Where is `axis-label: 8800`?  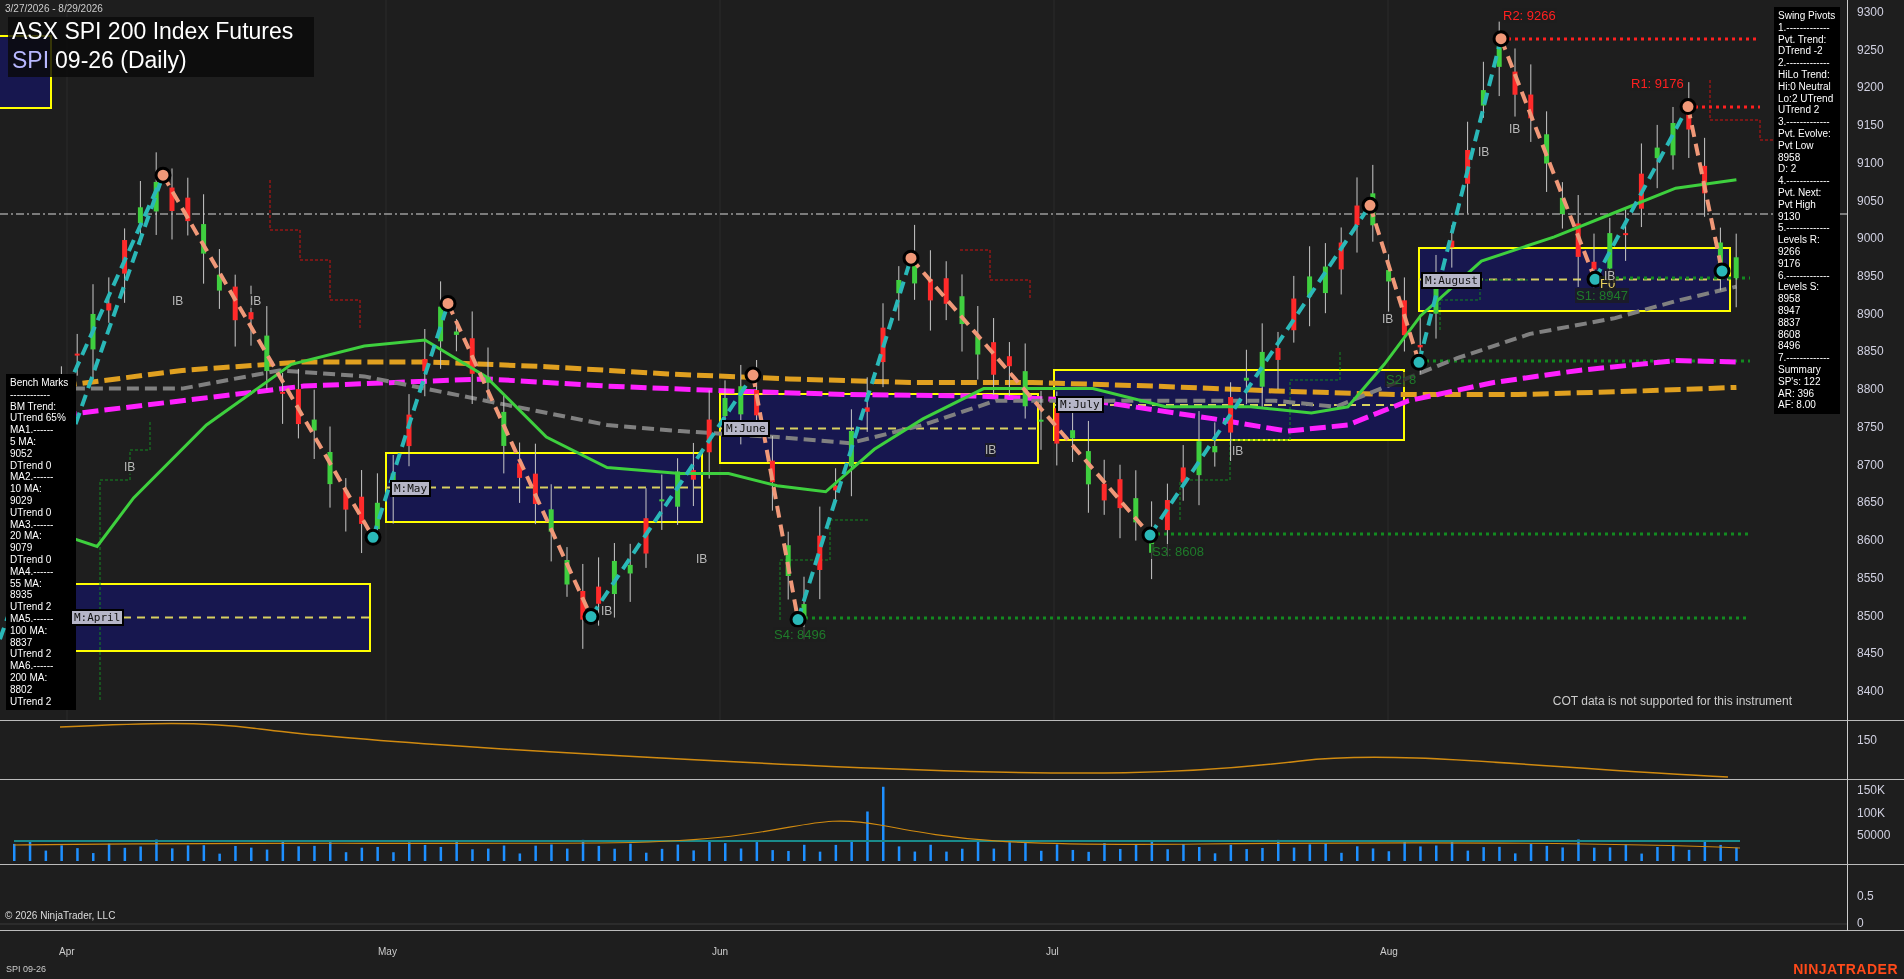 axis-label: 8800 is located at coordinates (1870, 389).